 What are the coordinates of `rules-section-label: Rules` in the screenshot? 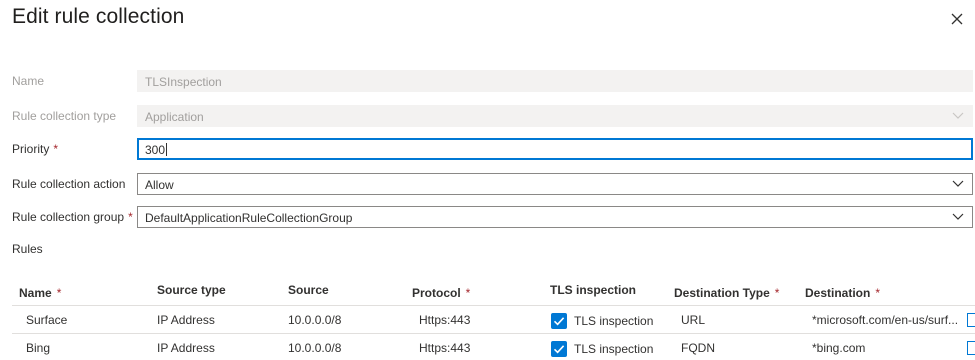 It's located at (27, 249).